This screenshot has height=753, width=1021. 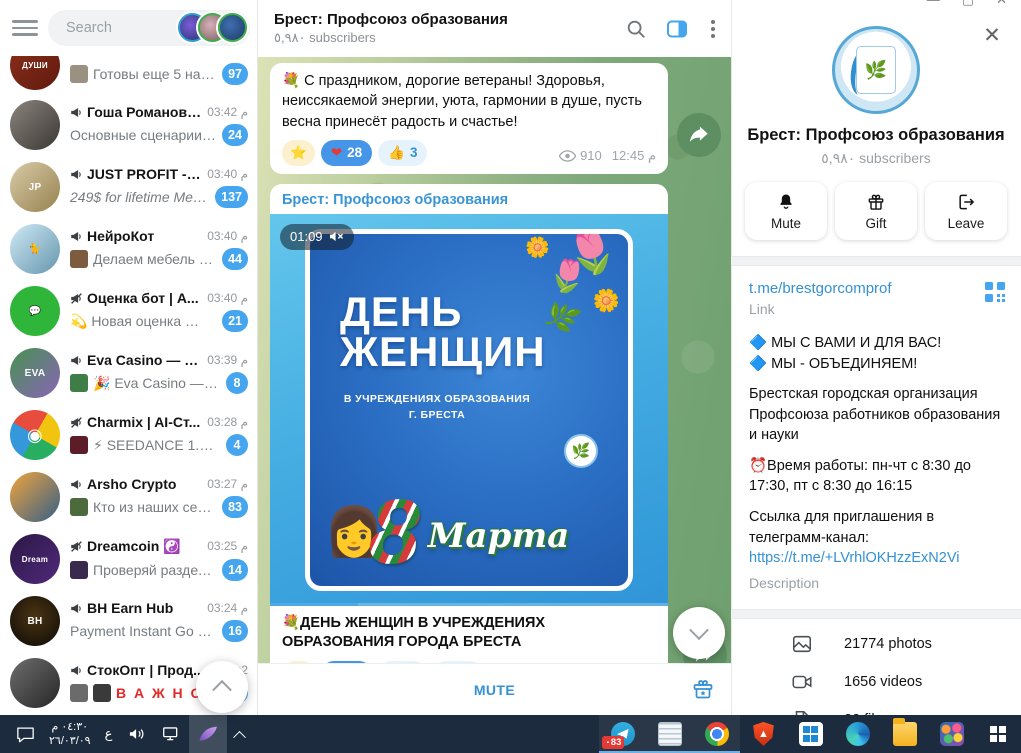 I want to click on story-avatar, so click(x=232, y=27).